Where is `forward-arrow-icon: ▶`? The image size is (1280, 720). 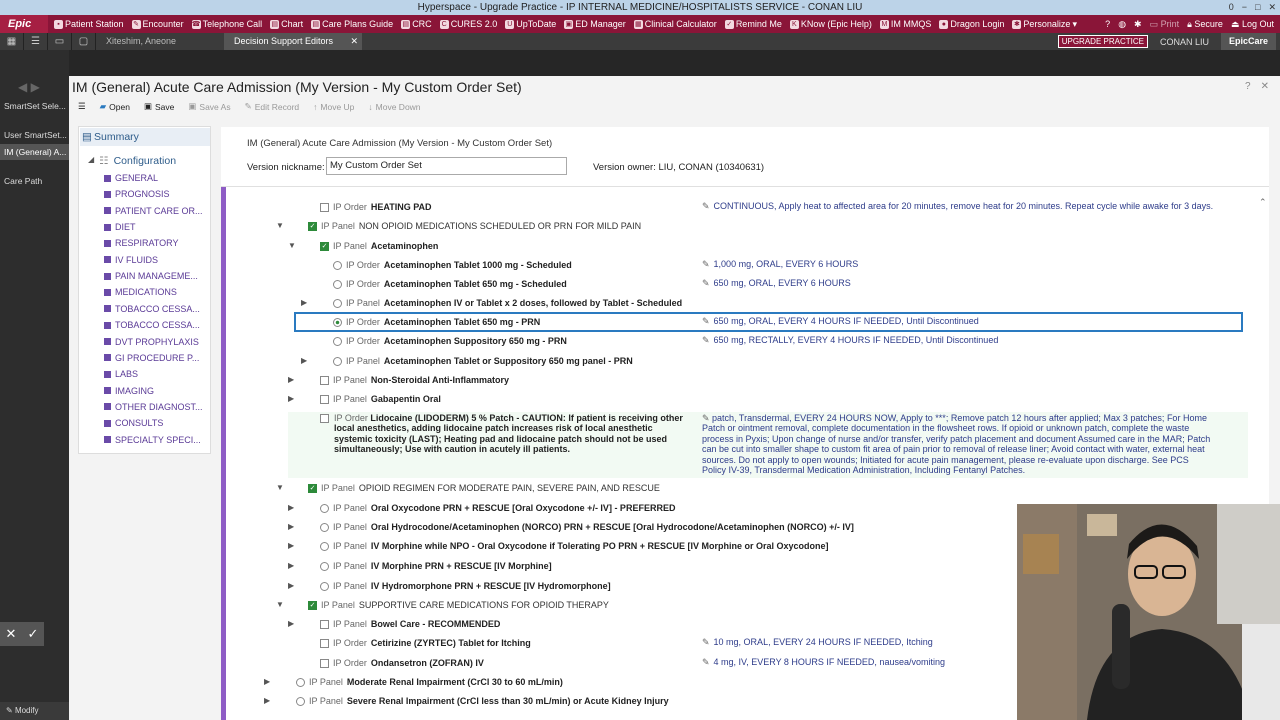 forward-arrow-icon: ▶ is located at coordinates (35, 87).